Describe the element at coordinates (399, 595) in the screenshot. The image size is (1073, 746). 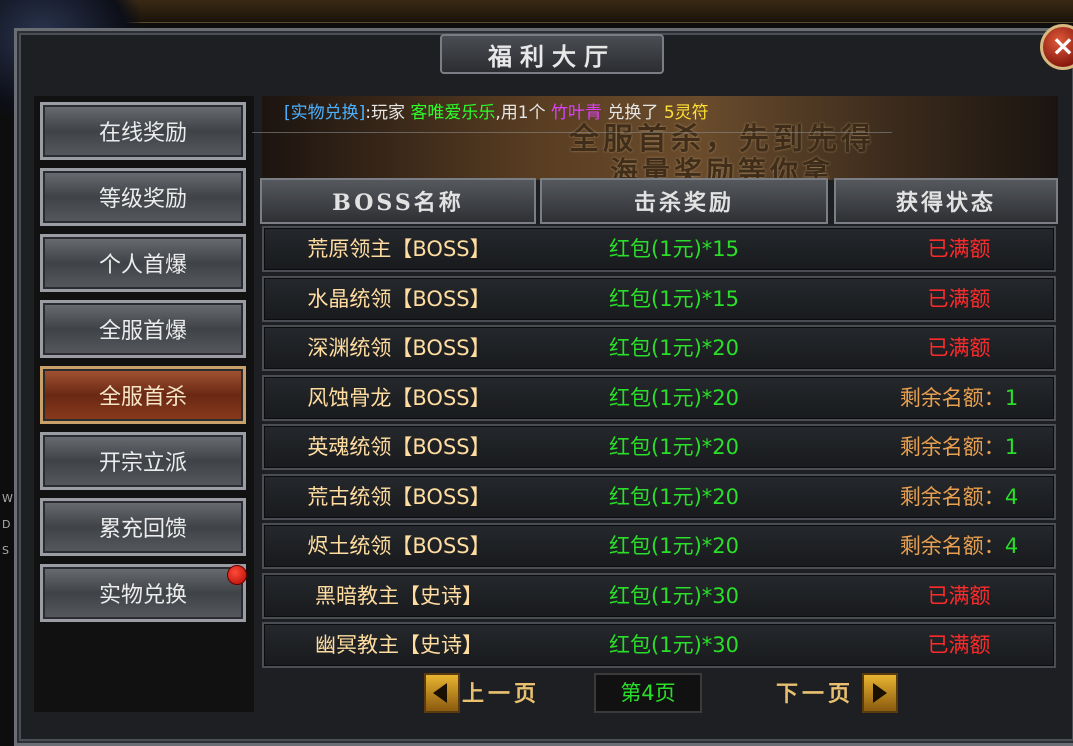
I see `boss-name: 黑暗教主【史诗】` at that location.